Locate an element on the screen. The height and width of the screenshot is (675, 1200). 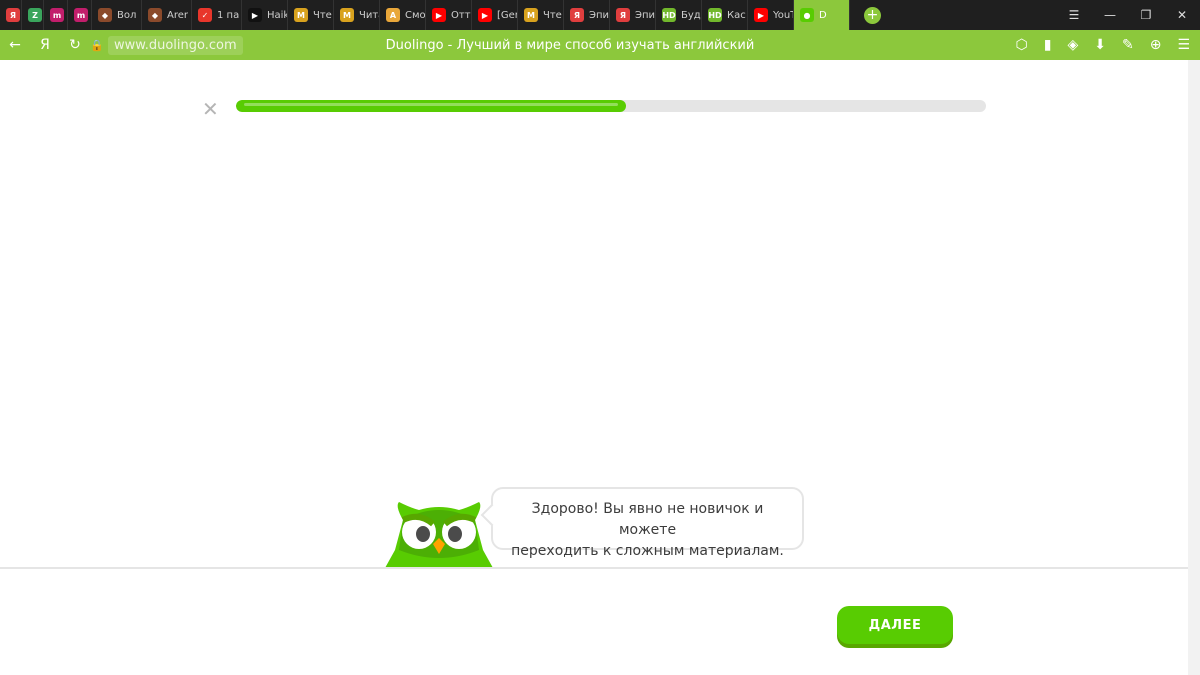
tab-label: Haik is located at coordinates (277, 15).